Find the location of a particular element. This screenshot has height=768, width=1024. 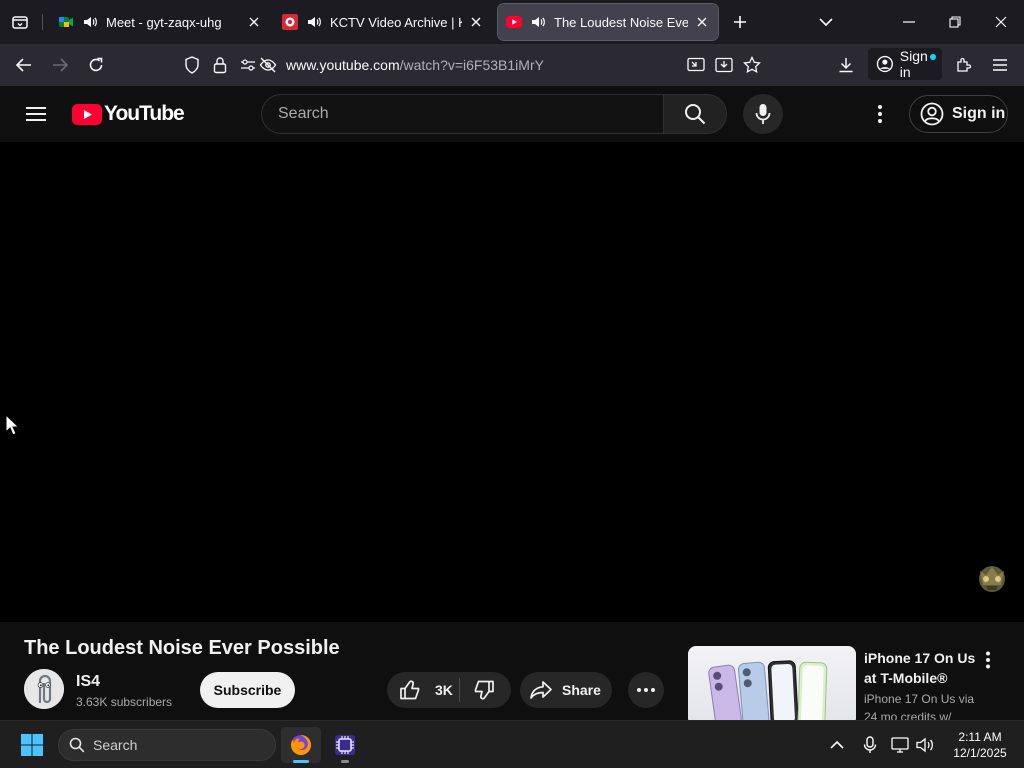

tab-list-button is located at coordinates (20, 22).